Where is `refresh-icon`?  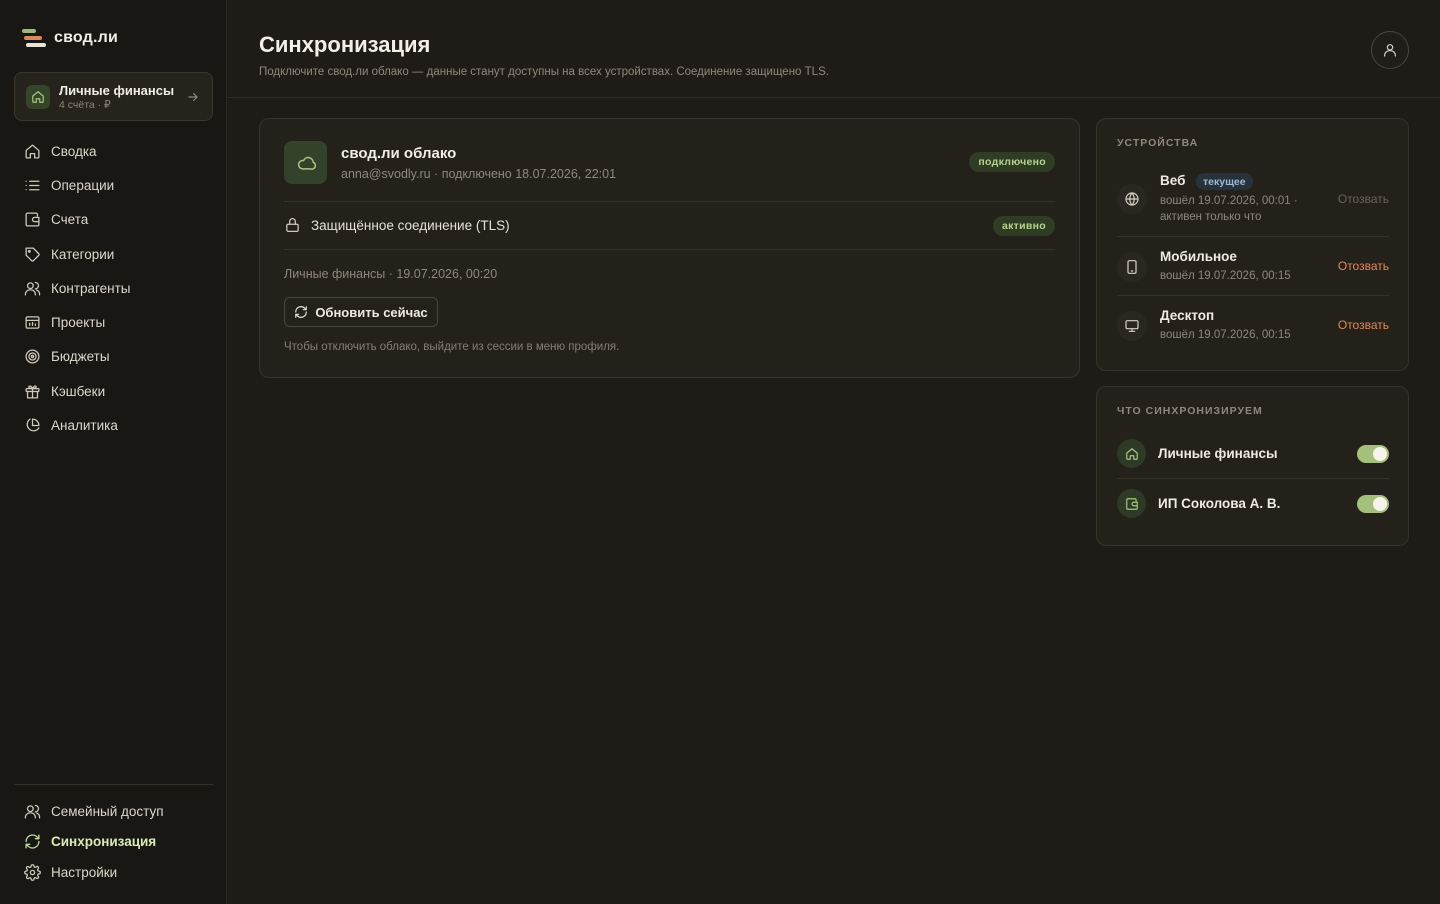
refresh-icon is located at coordinates (301, 312).